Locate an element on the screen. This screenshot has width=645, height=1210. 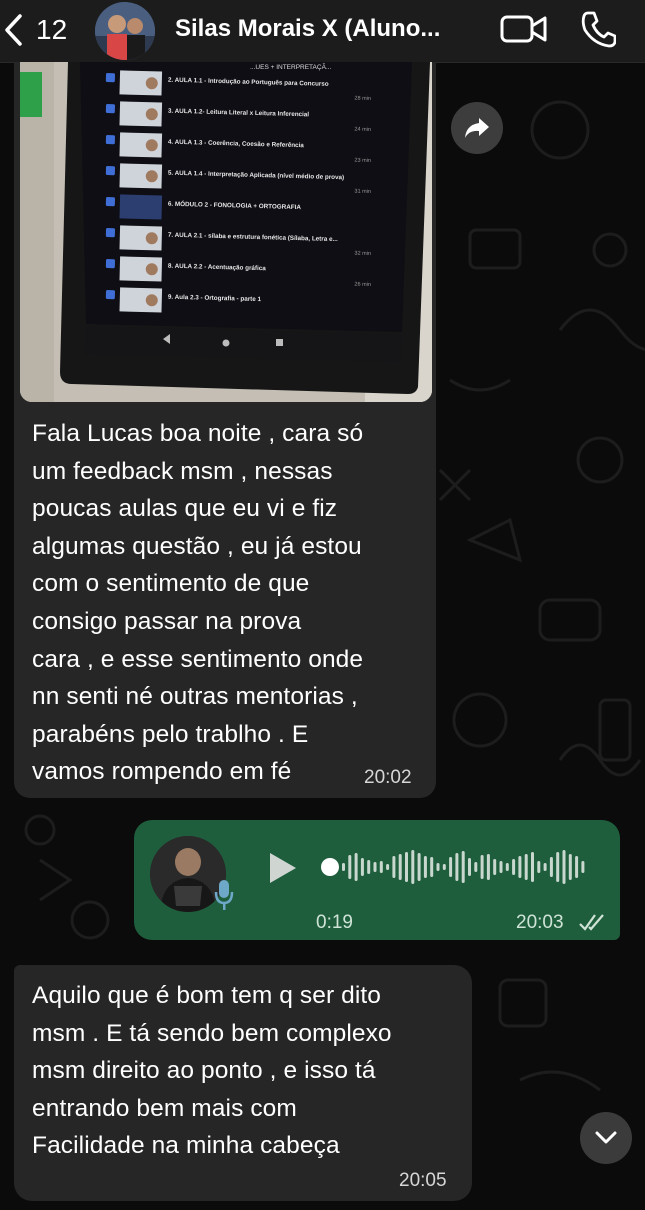
svg-text: 26 min is located at coordinates (362, 285).